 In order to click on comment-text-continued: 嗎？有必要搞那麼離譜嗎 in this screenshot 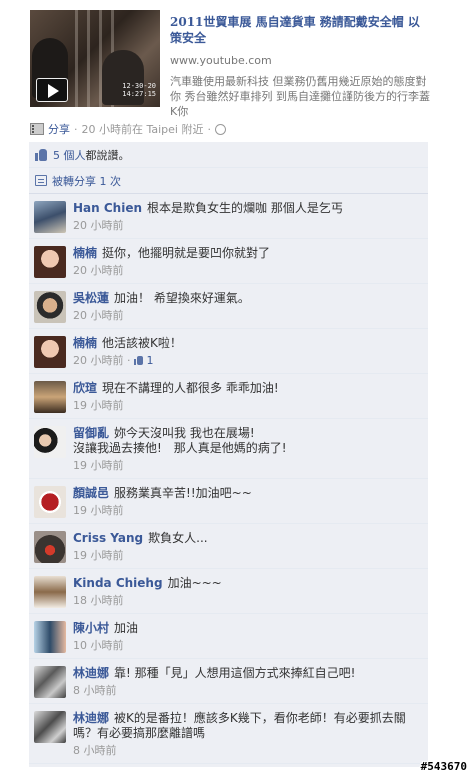, I will do `click(139, 733)`.